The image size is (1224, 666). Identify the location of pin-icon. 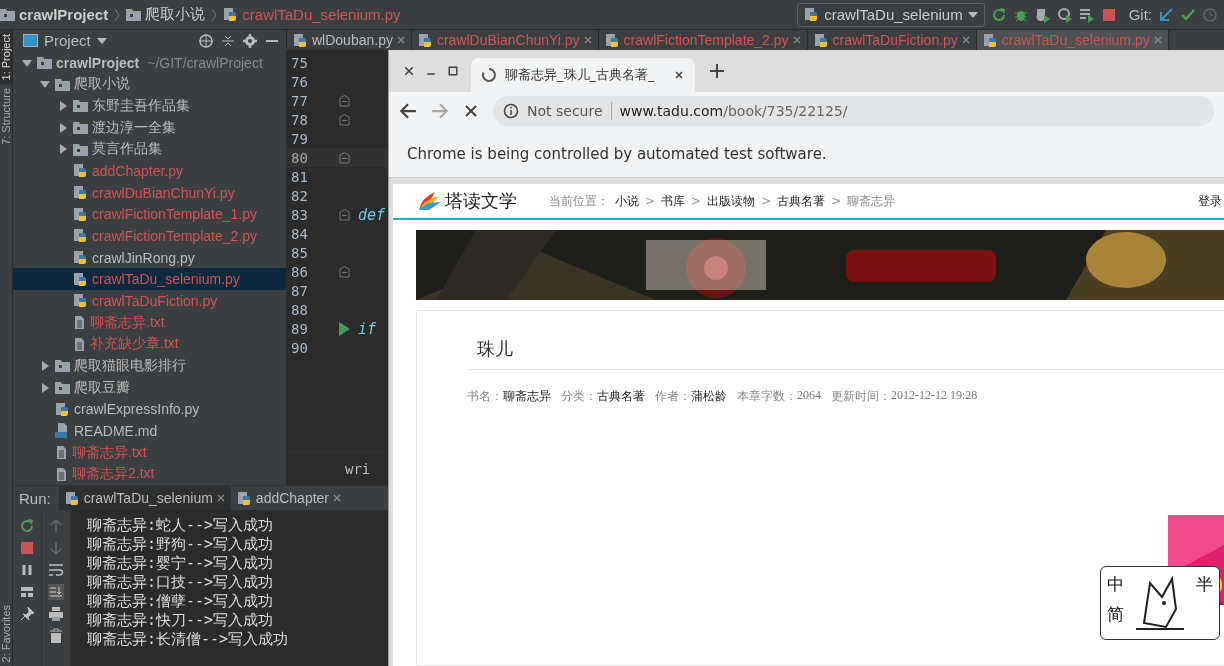
(27, 614).